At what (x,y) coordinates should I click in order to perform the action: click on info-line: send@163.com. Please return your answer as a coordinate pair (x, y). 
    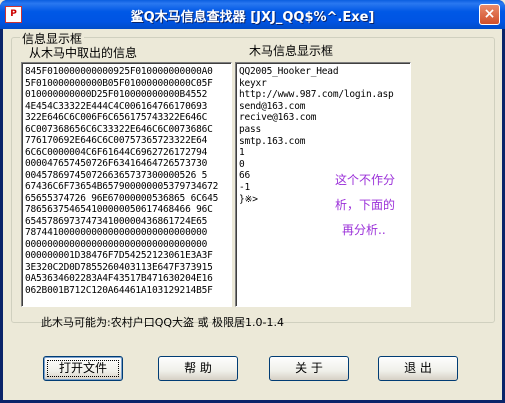
    Looking at the image, I should click on (272, 106).